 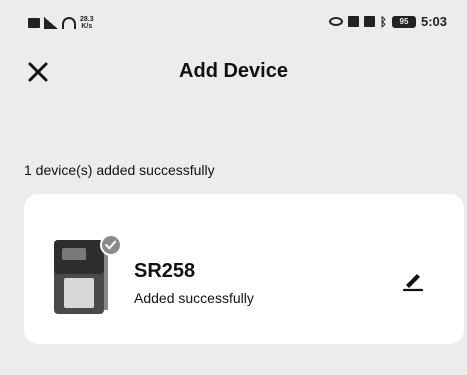 I want to click on battery-level: 95, so click(x=404, y=21).